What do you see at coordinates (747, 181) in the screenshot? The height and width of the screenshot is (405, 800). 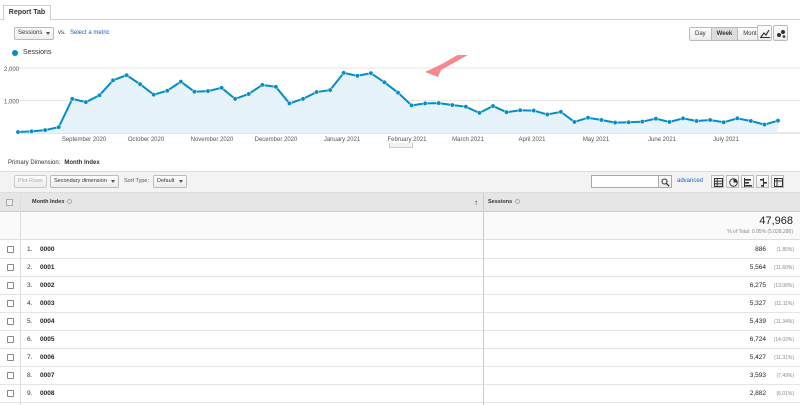 I see `performance-view-button` at bounding box center [747, 181].